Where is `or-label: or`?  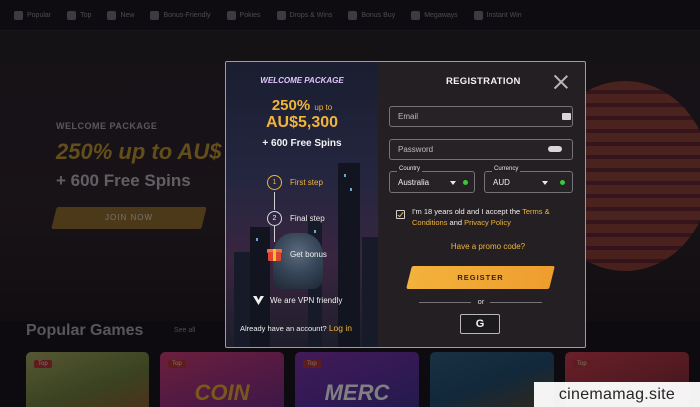
or-label: or is located at coordinates (481, 301).